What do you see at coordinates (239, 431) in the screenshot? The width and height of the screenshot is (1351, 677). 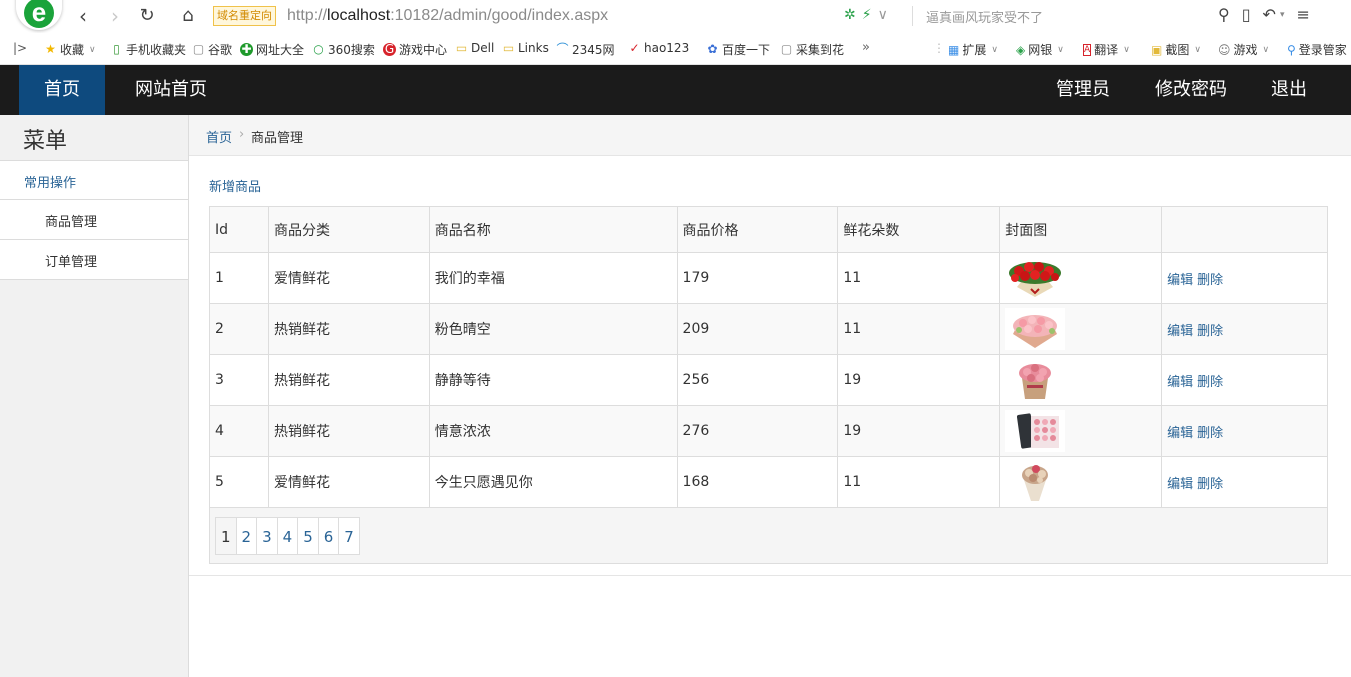 I see `cell-id: 4` at bounding box center [239, 431].